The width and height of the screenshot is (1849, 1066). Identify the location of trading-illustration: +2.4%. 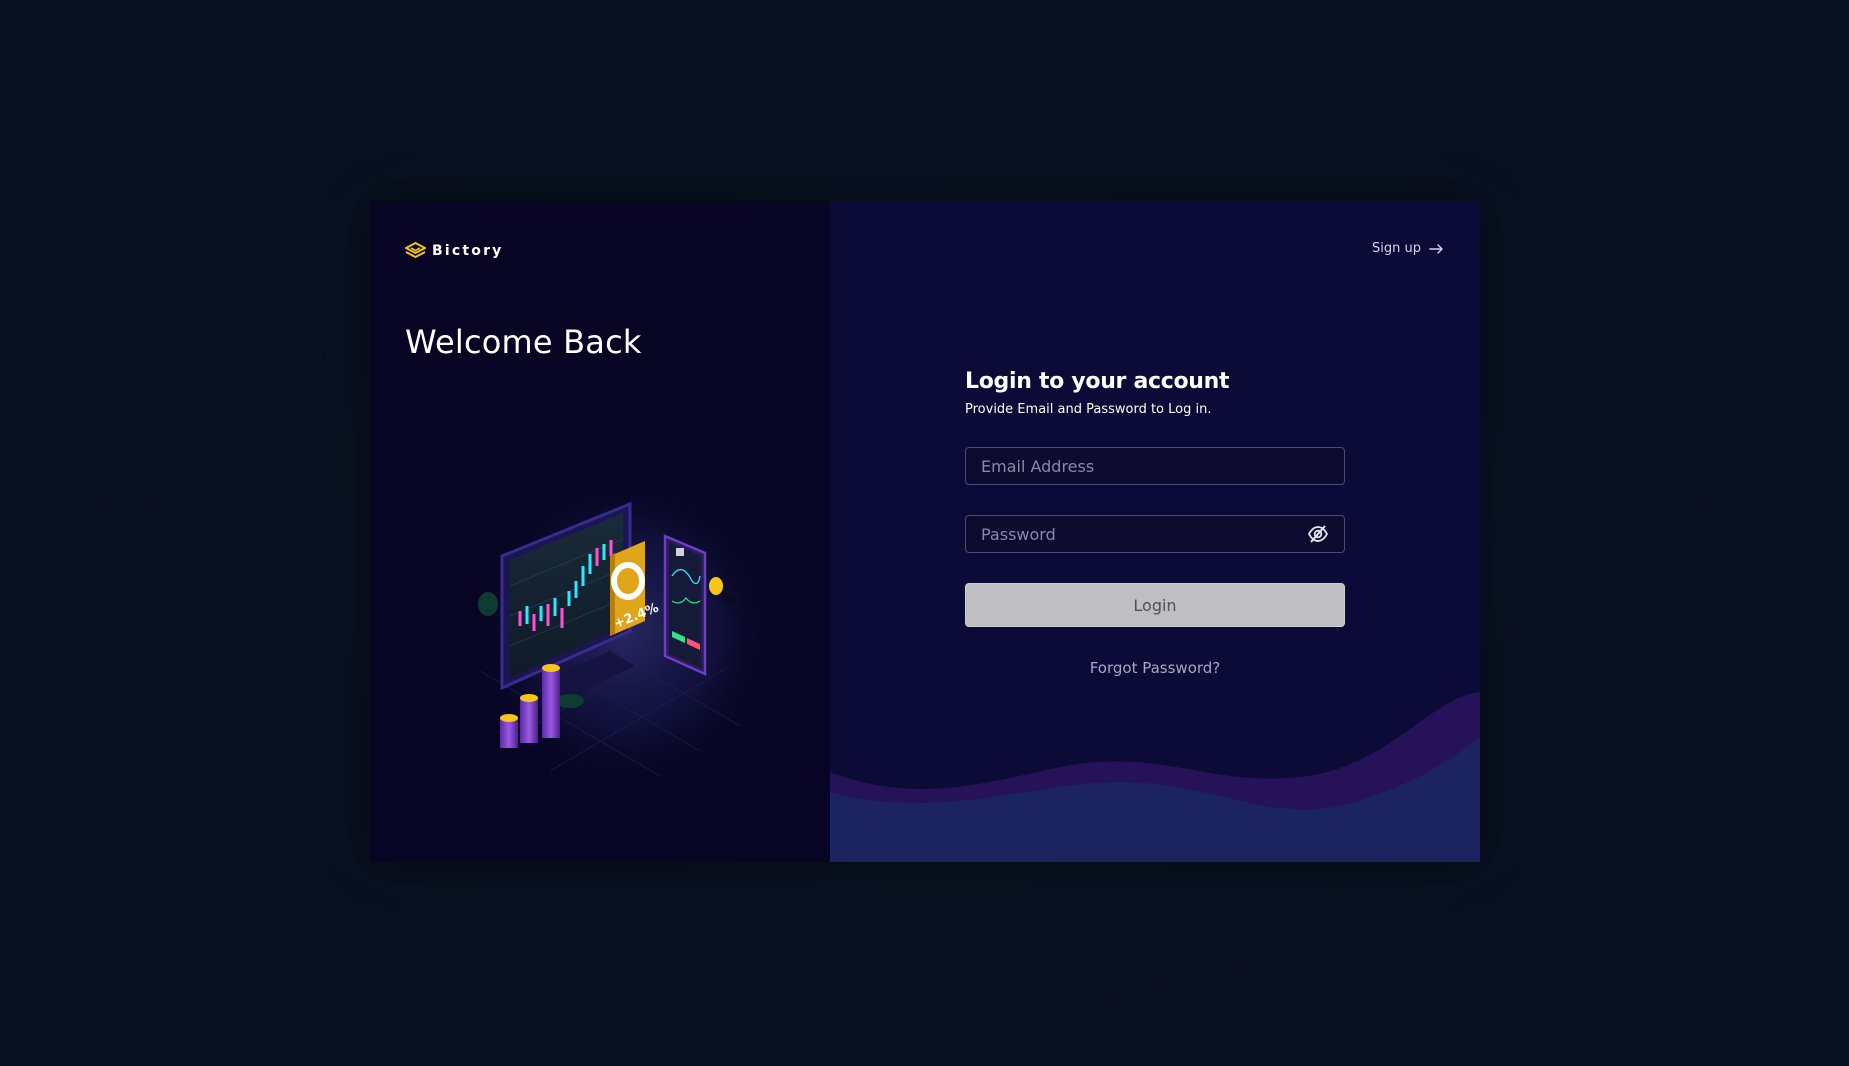
(625, 631).